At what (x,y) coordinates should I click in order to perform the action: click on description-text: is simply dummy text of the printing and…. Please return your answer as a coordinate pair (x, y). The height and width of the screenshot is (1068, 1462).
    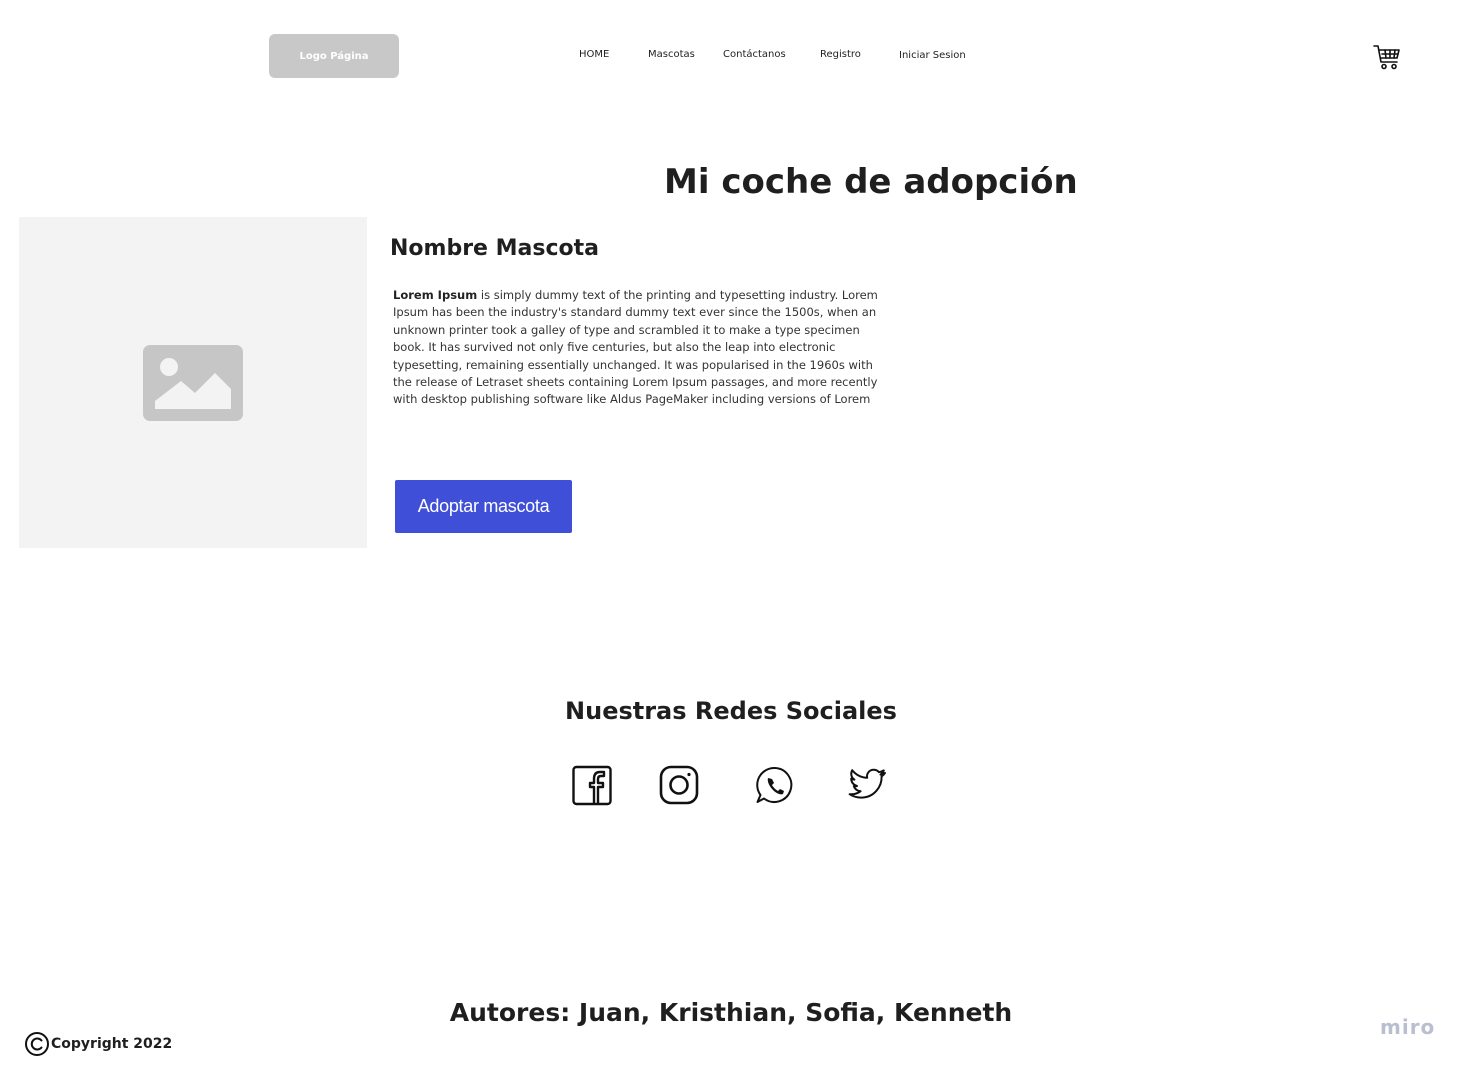
    Looking at the image, I should click on (635, 347).